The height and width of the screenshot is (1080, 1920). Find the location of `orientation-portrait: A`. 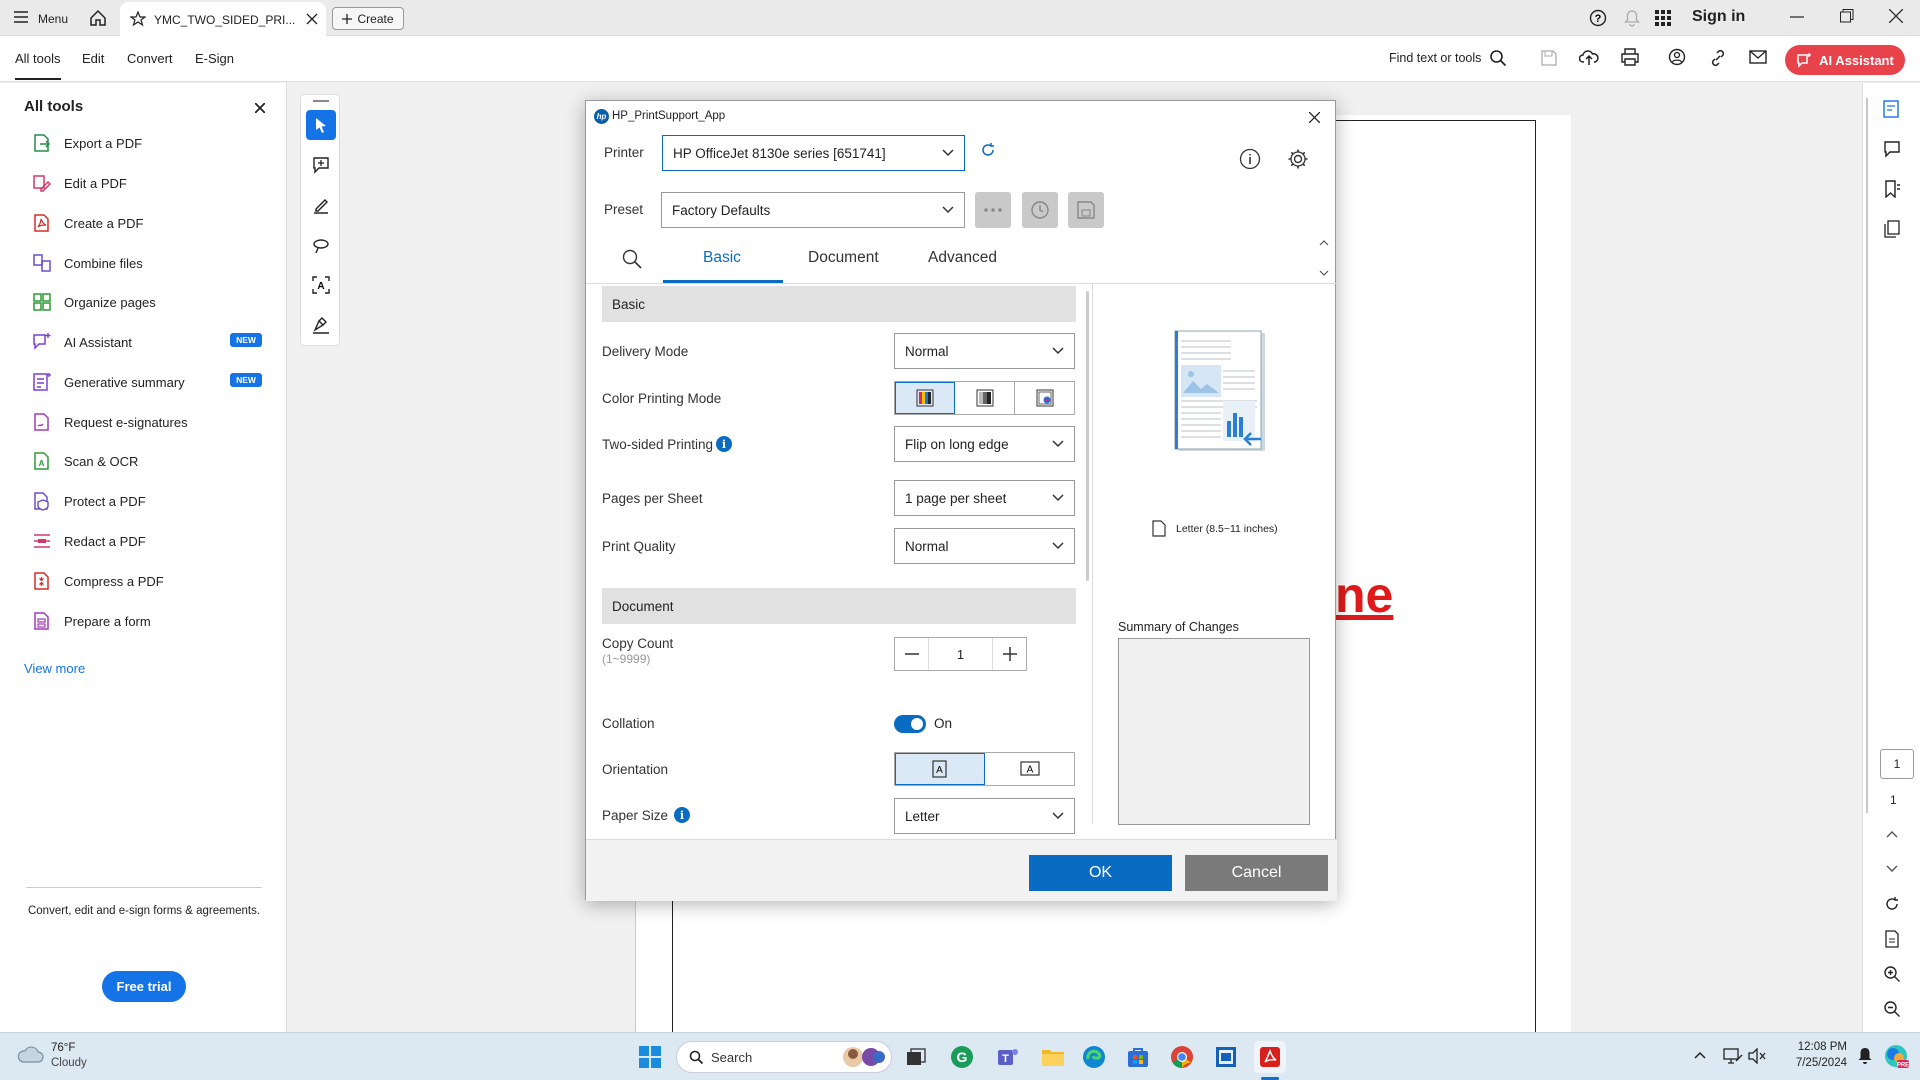

orientation-portrait: A is located at coordinates (940, 769).